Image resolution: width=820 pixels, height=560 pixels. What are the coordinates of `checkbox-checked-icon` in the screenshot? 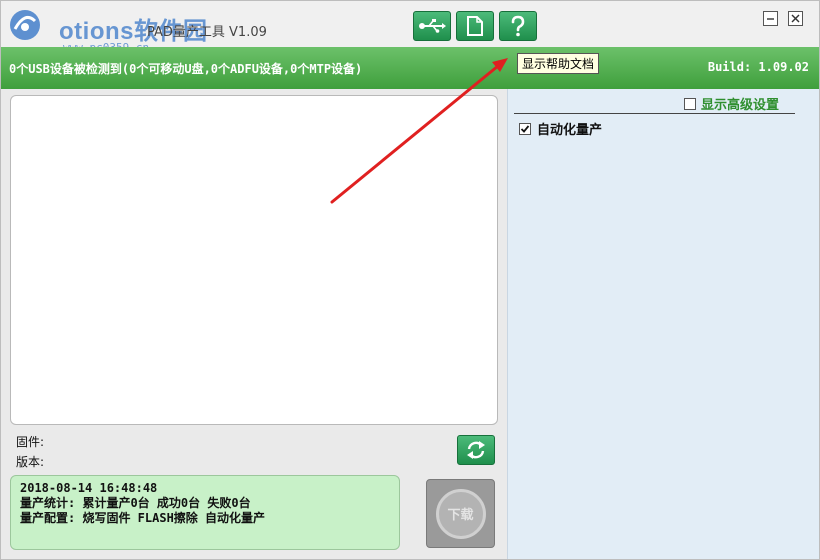 It's located at (525, 128).